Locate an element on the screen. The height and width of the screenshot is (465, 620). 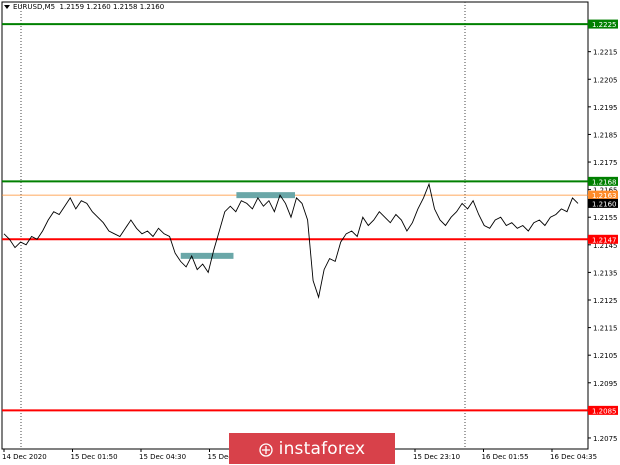
y-tick-label: 1.2095 is located at coordinates (605, 384).